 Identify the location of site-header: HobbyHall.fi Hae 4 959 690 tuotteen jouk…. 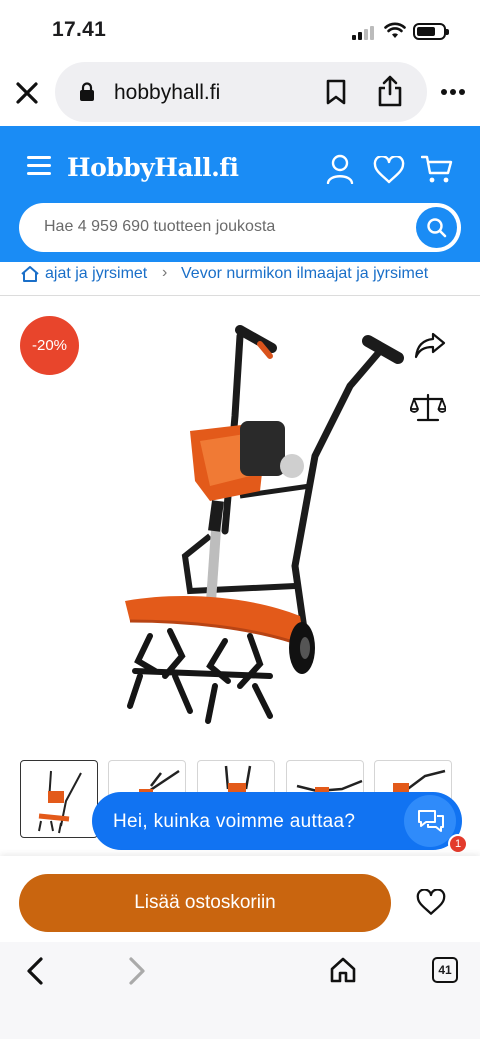
(240, 194).